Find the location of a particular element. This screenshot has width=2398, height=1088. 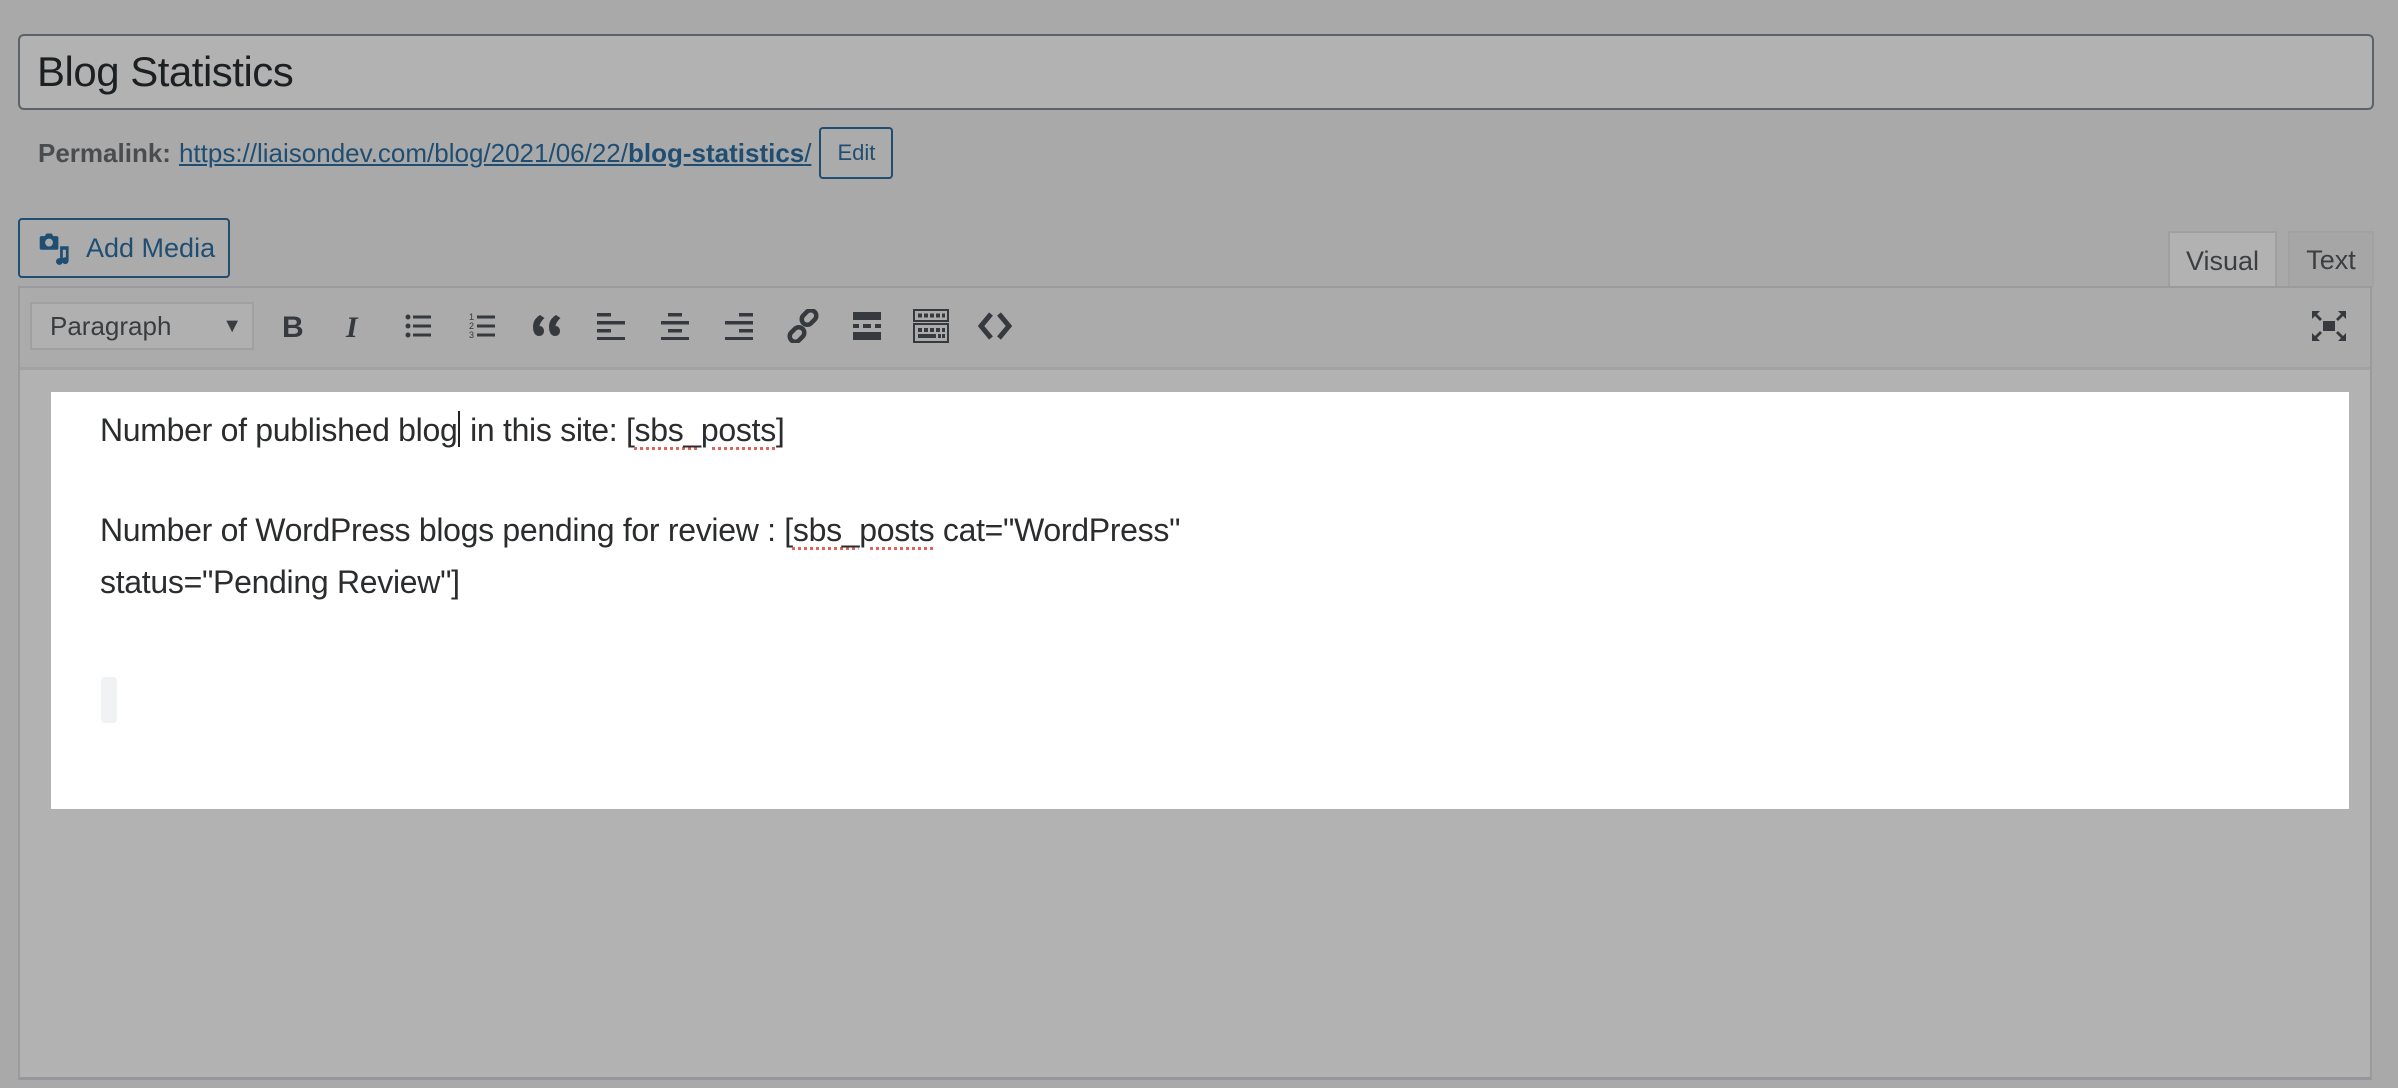

empty-paragraph-placeholder is located at coordinates (109, 700).